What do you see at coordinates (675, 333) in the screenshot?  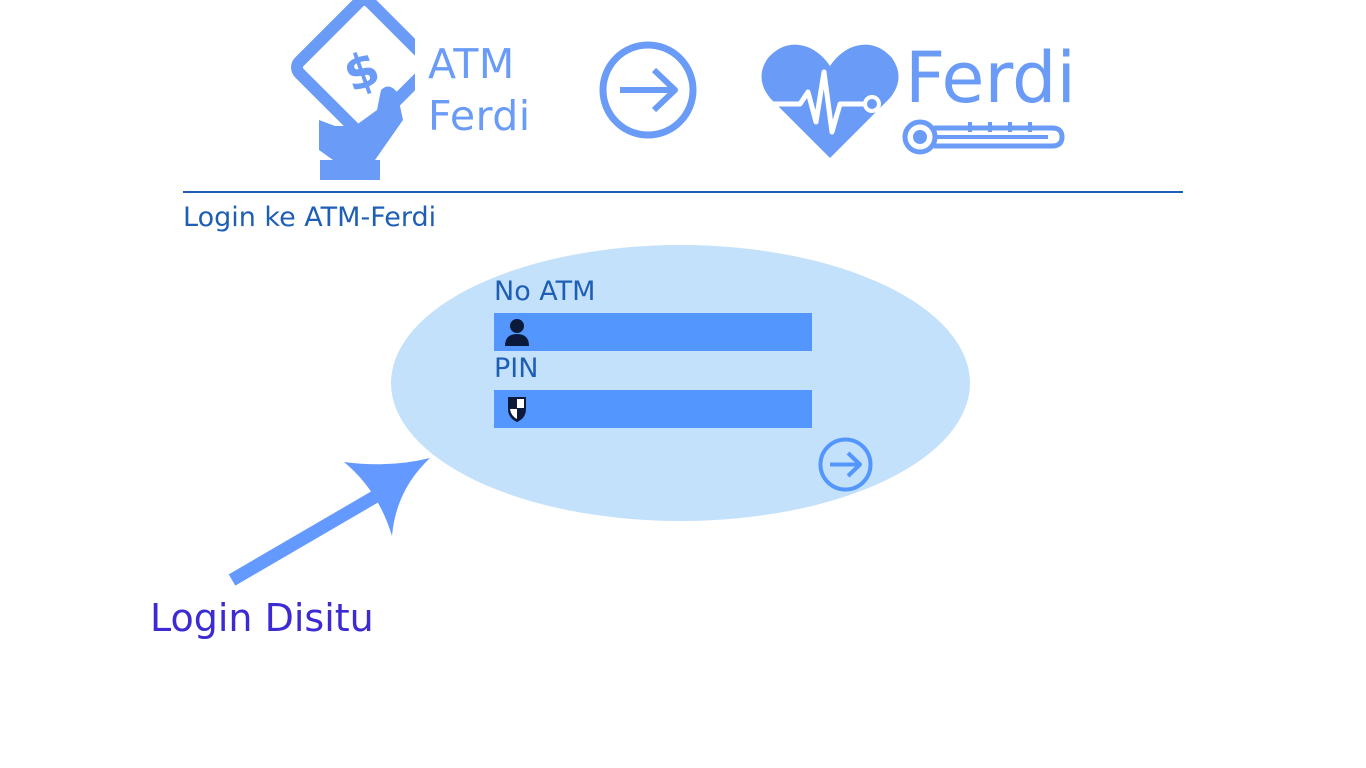 I see `atm-number-input` at bounding box center [675, 333].